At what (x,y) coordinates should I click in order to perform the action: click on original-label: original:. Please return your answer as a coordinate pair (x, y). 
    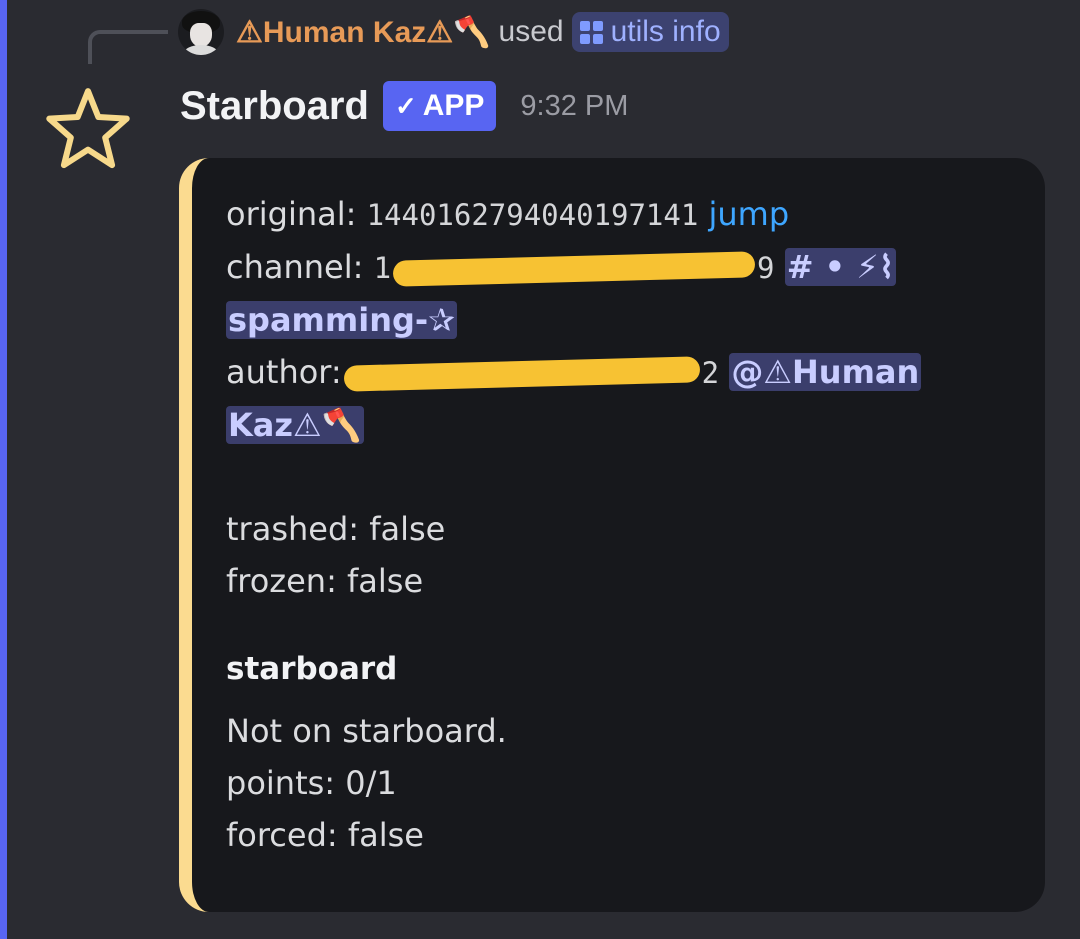
    Looking at the image, I should click on (291, 214).